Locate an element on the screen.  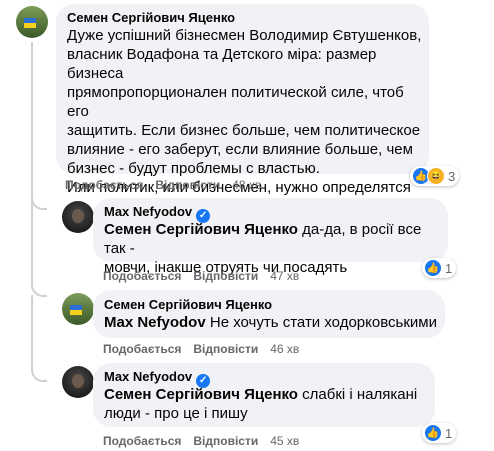
thread-line is located at coordinates (32, 118).